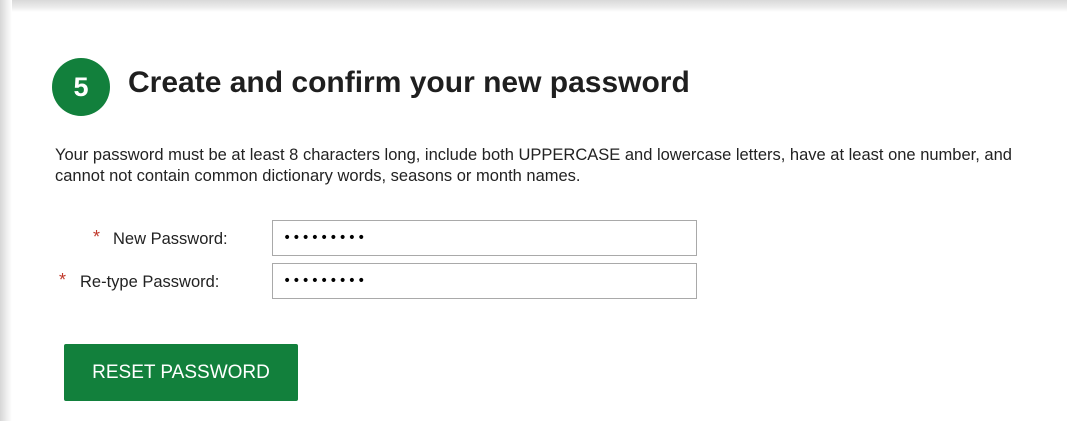  What do you see at coordinates (409, 82) in the screenshot?
I see `section-title: Create and confirm your new password` at bounding box center [409, 82].